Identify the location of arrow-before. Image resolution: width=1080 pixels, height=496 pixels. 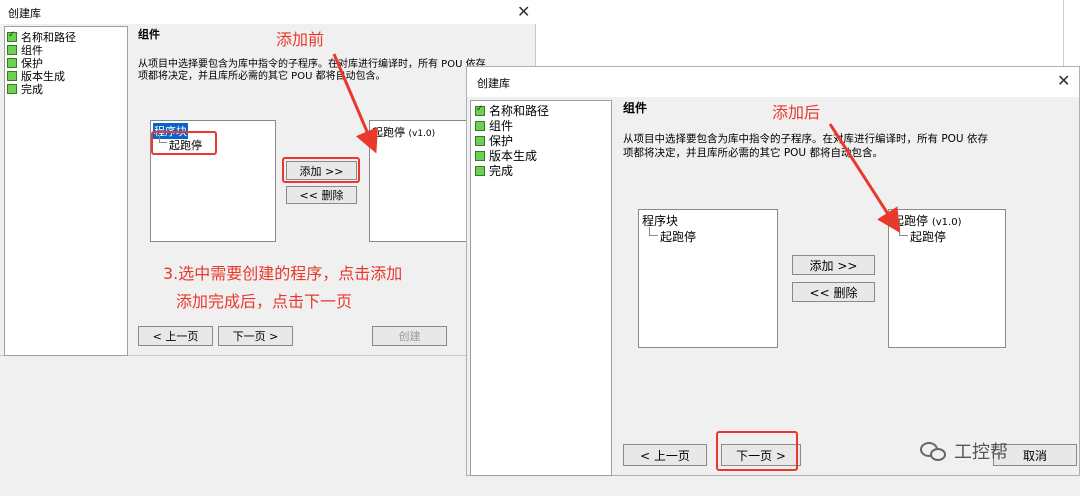
(355, 103).